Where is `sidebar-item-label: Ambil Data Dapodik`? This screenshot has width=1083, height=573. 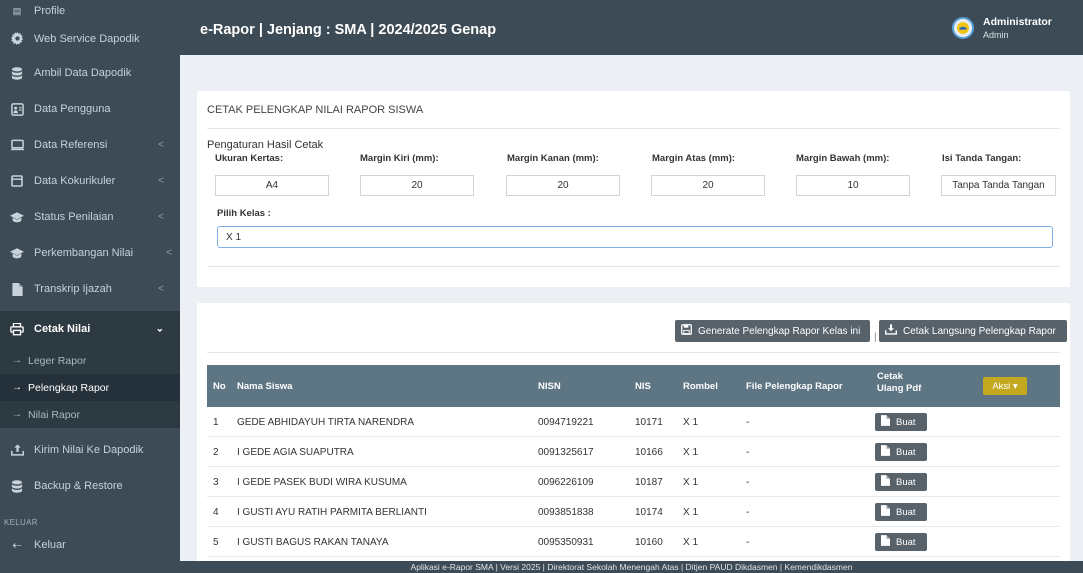 sidebar-item-label: Ambil Data Dapodik is located at coordinates (83, 73).